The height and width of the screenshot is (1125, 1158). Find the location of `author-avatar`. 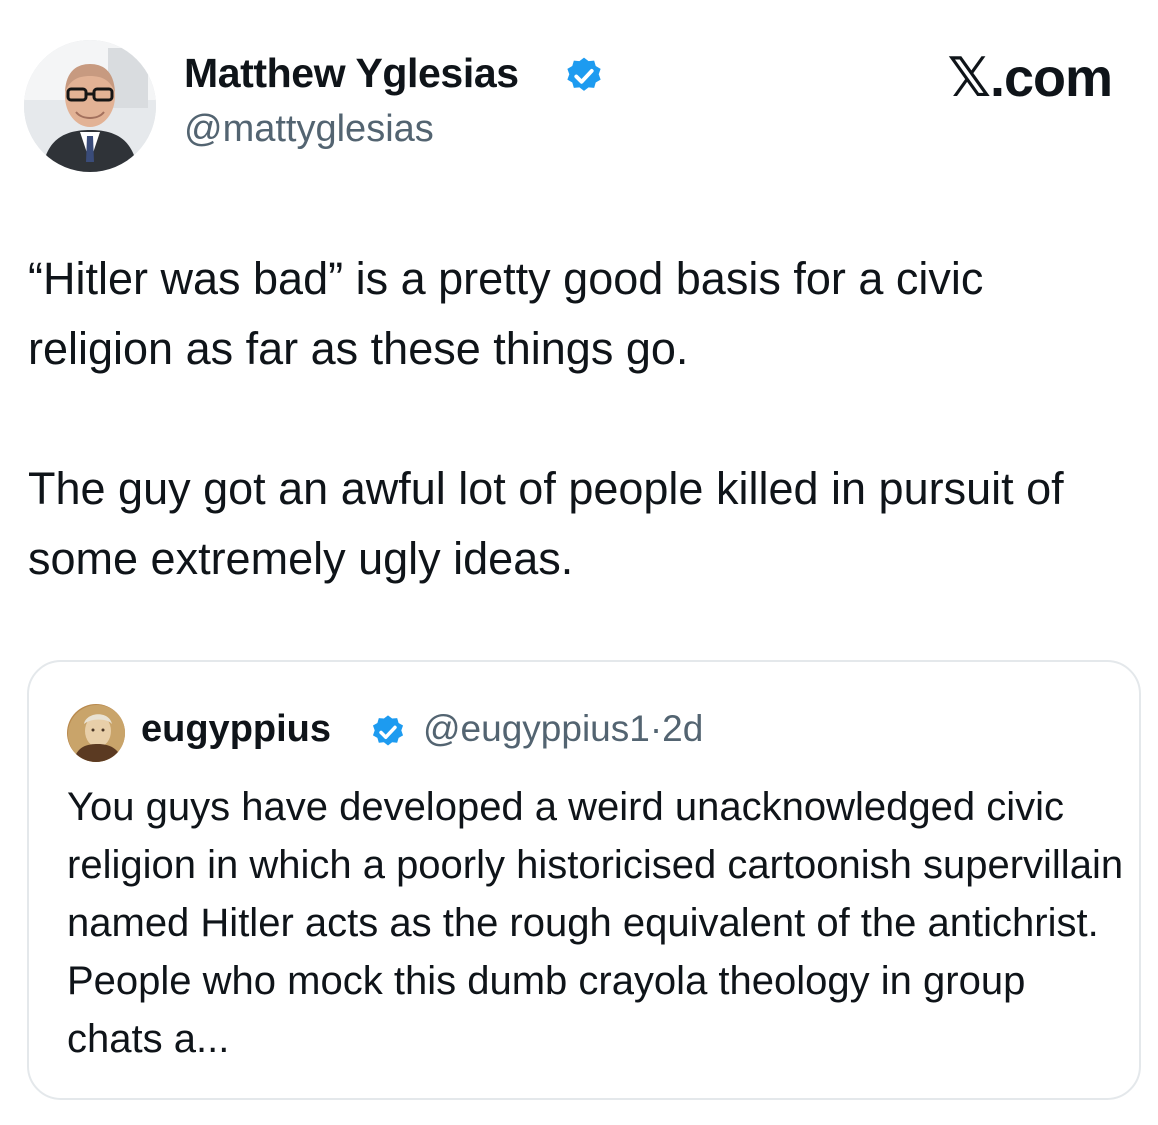

author-avatar is located at coordinates (90, 106).